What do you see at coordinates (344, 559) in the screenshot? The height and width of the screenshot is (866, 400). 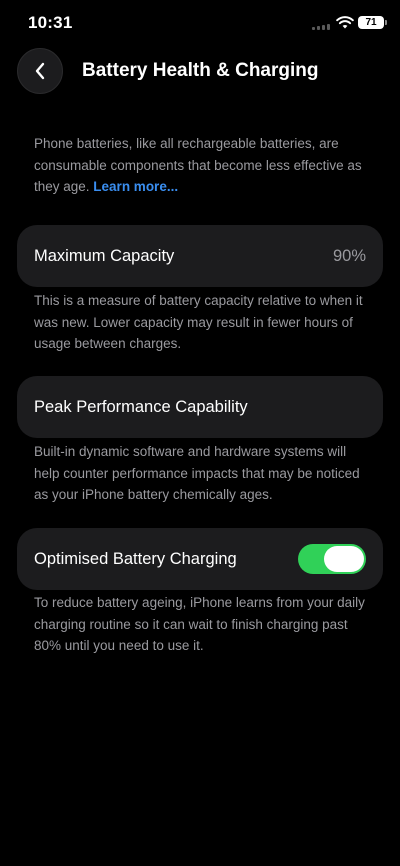 I see `toggle-knob` at bounding box center [344, 559].